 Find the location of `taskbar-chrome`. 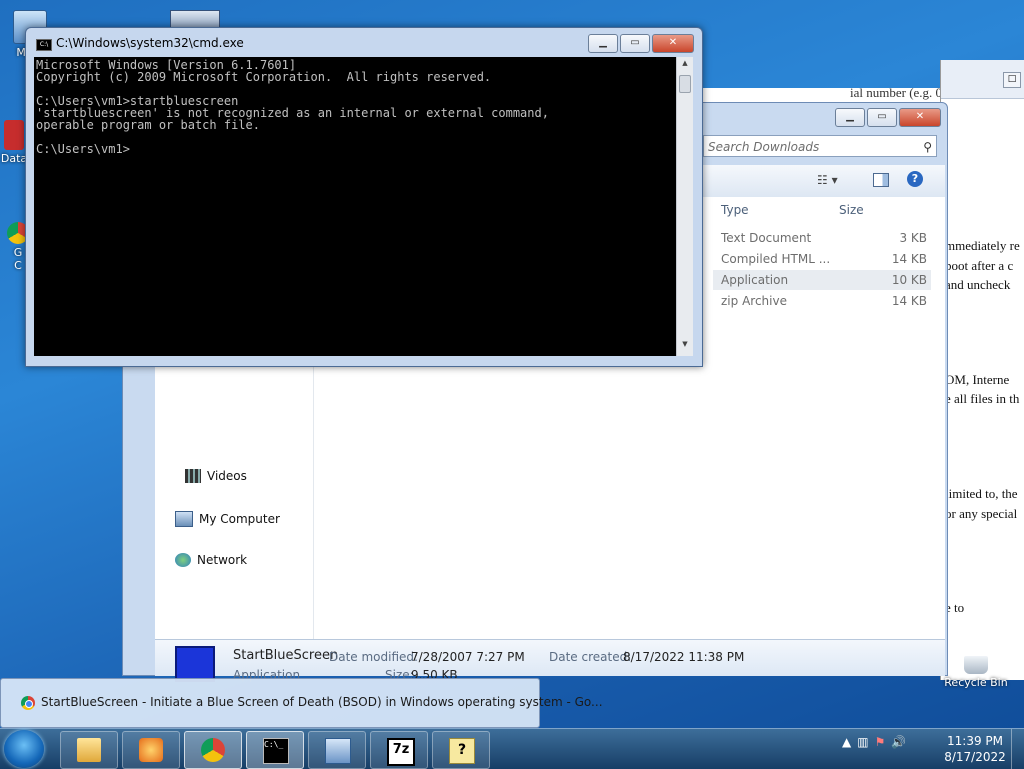

taskbar-chrome is located at coordinates (213, 750).